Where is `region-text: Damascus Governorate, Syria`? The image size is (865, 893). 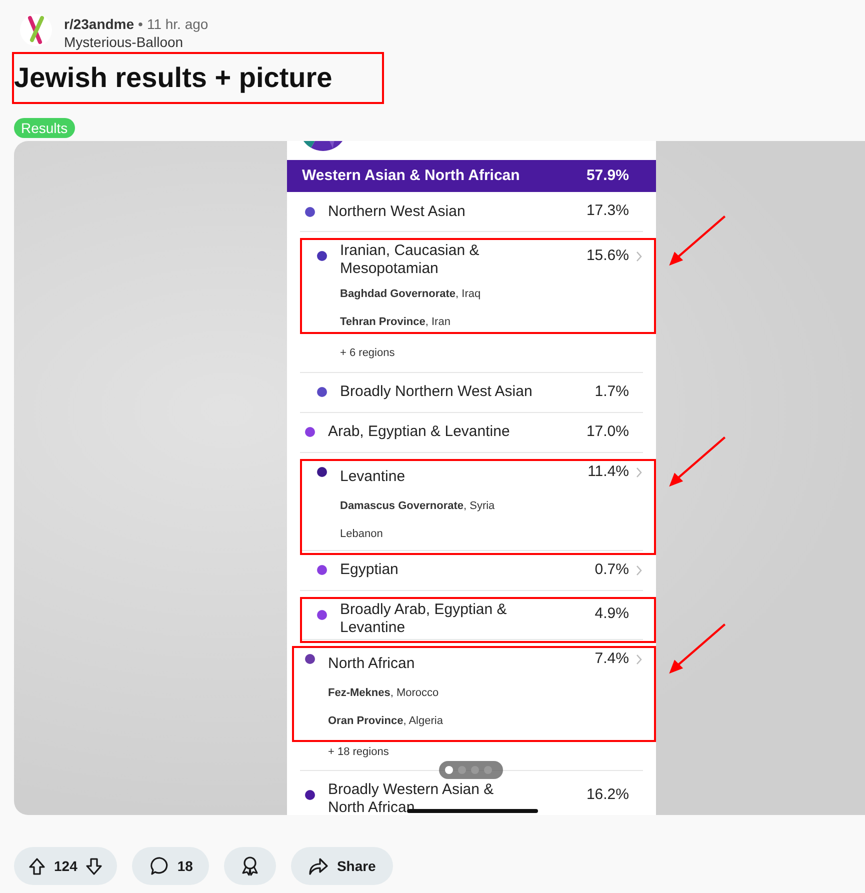 region-text: Damascus Governorate, Syria is located at coordinates (417, 506).